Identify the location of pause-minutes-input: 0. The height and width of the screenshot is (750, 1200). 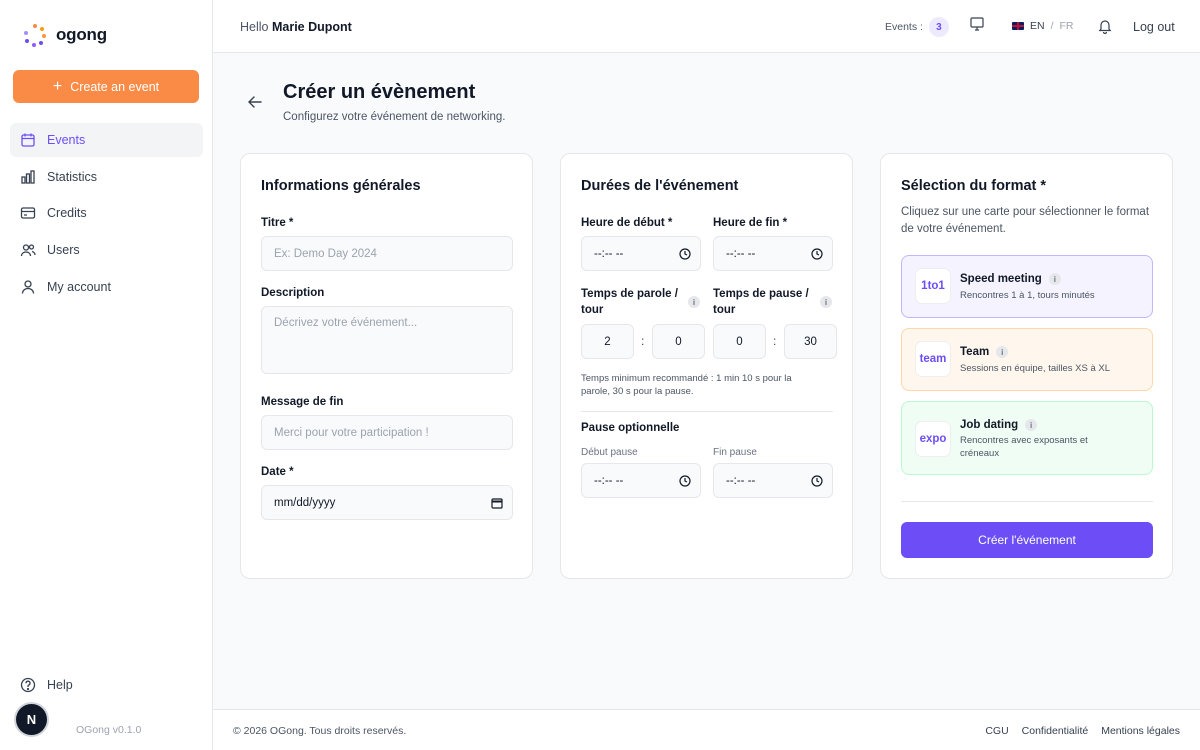
(739, 341).